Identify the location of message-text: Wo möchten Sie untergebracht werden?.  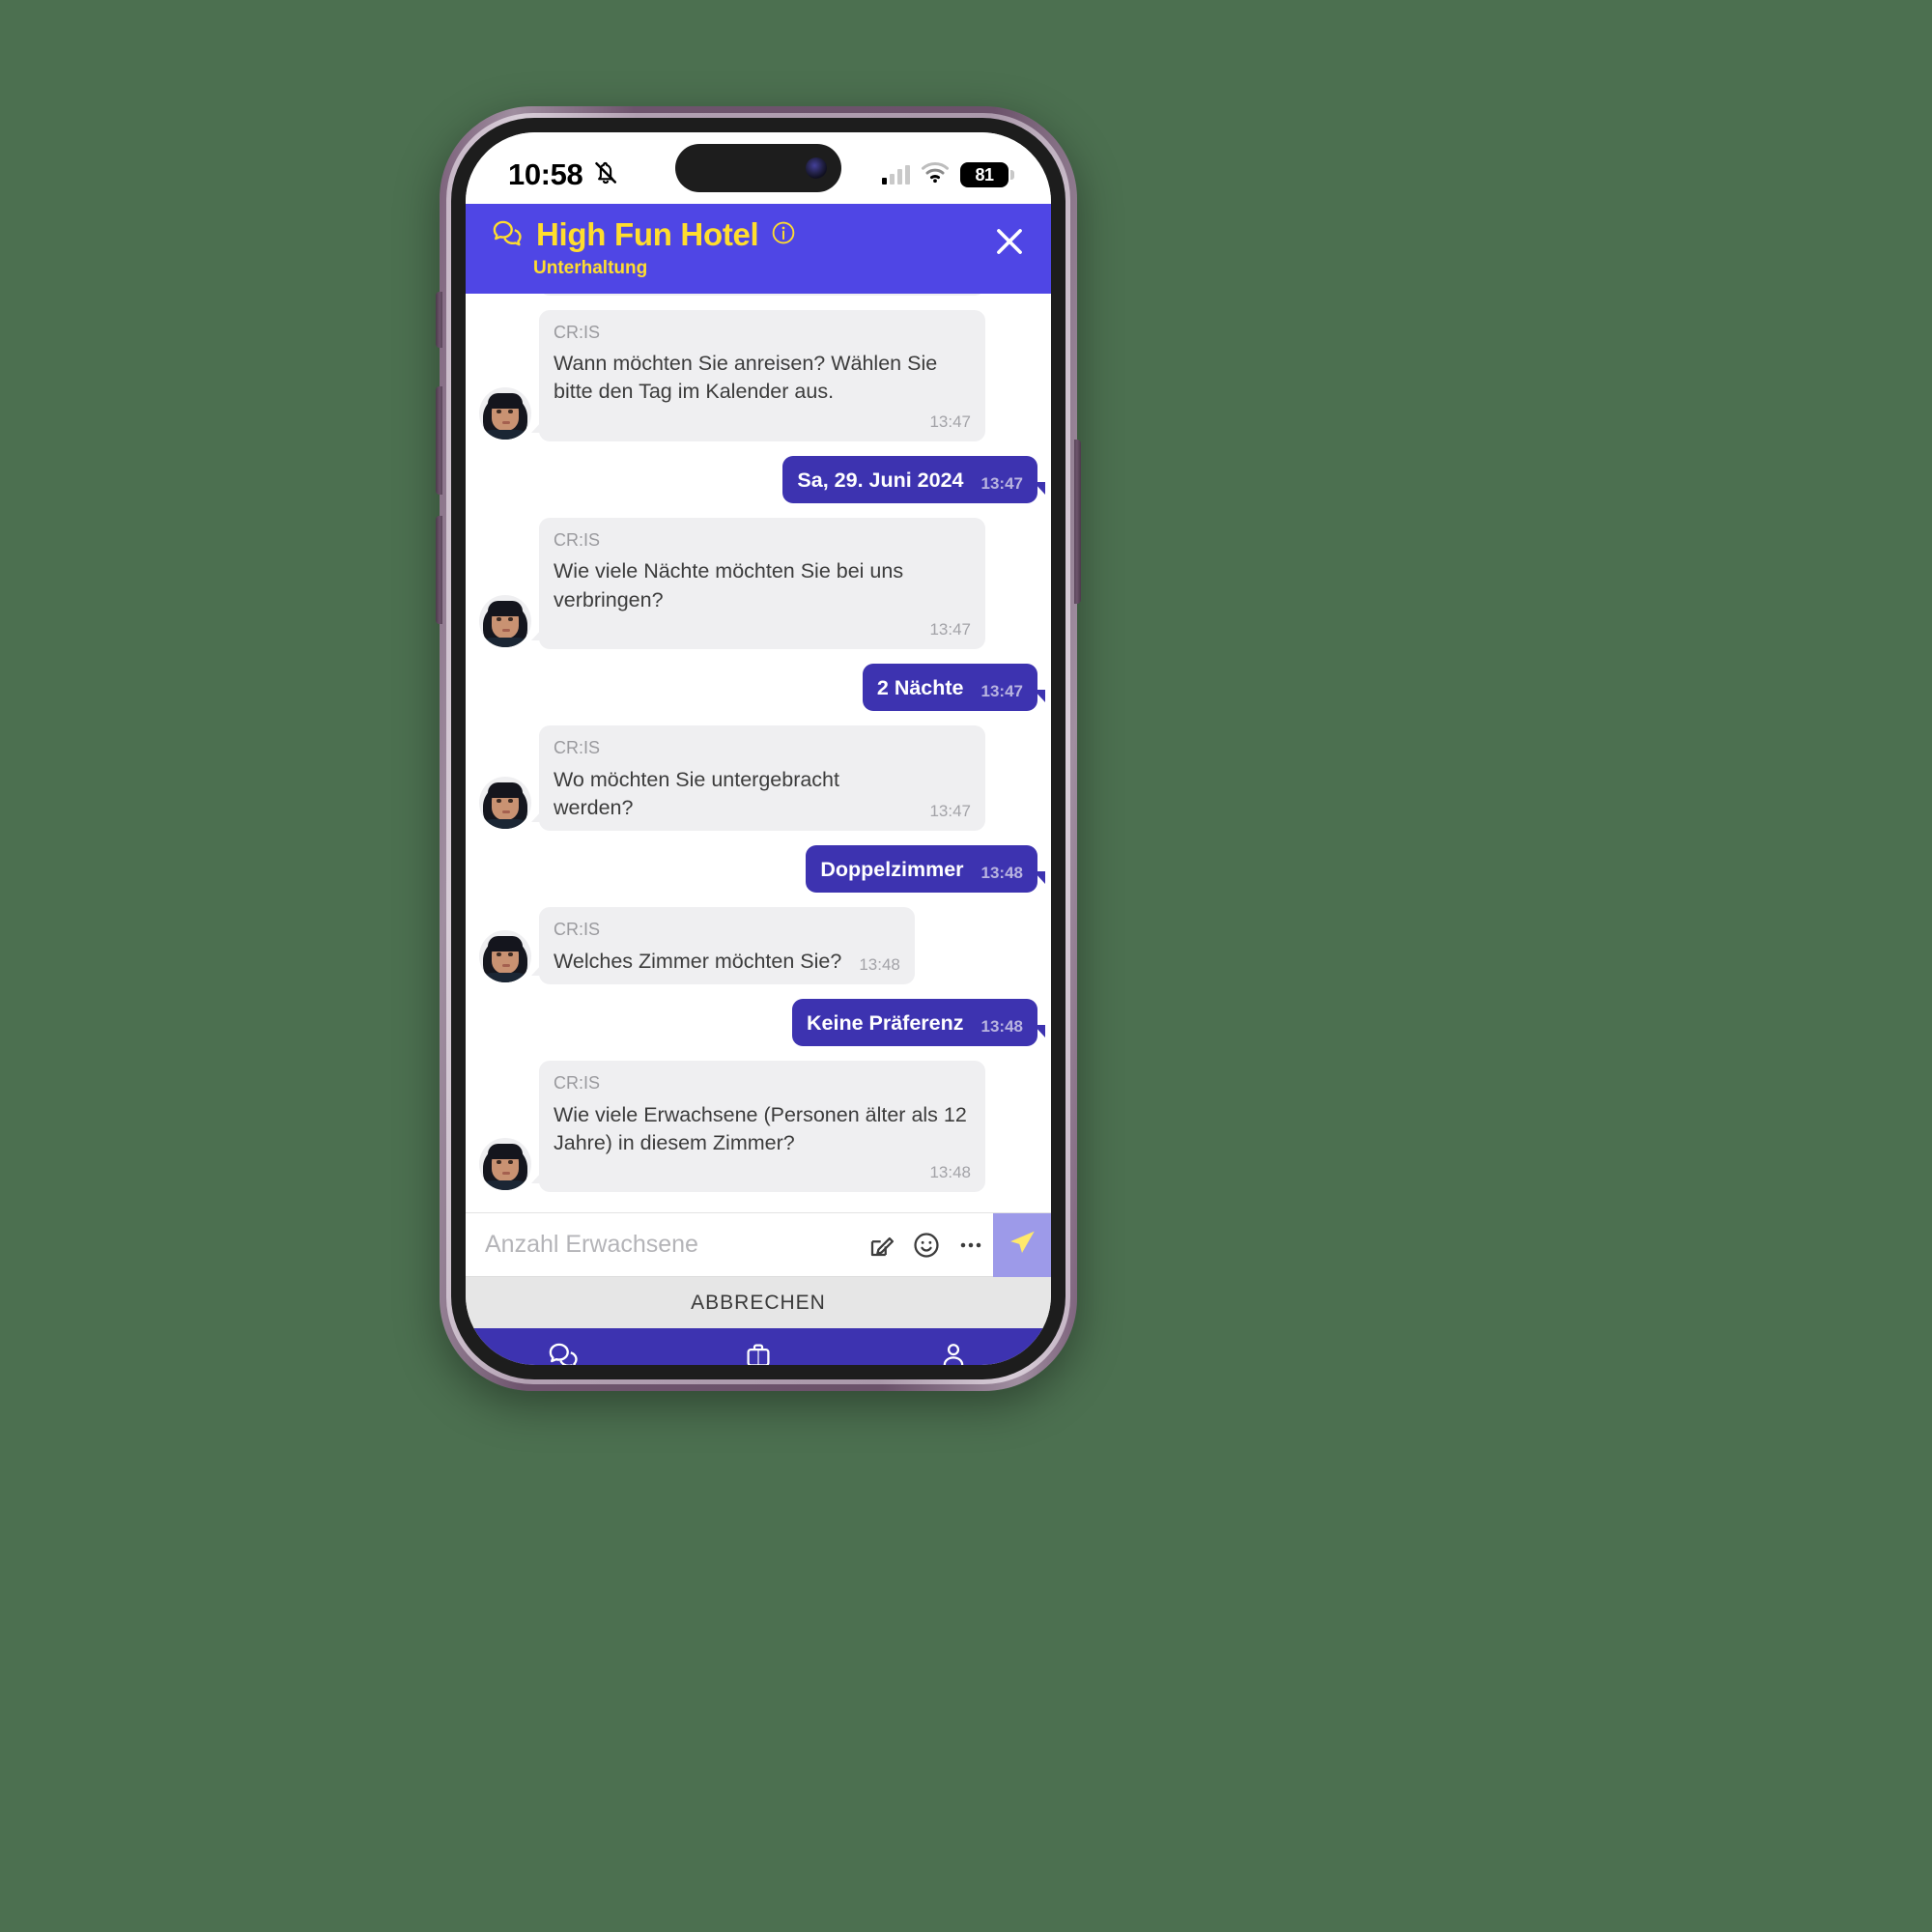
(696, 793).